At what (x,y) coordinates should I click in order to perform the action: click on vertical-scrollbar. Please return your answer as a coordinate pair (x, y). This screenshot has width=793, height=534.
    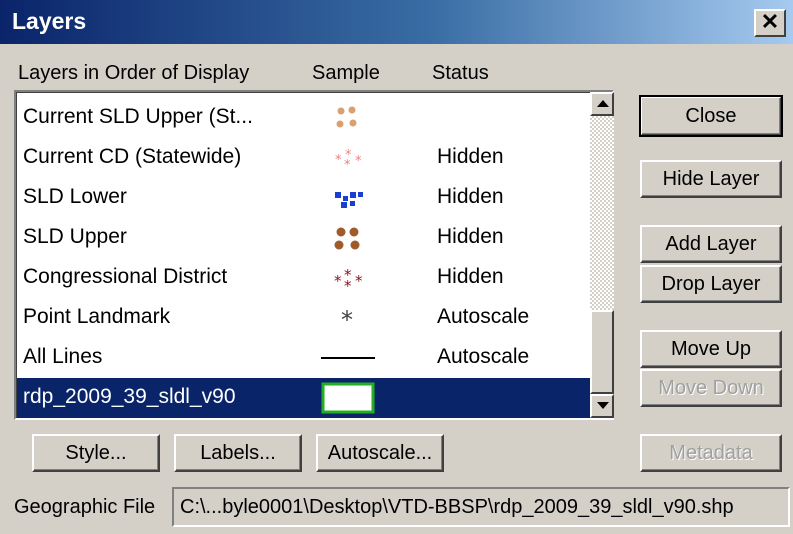
    Looking at the image, I should click on (602, 255).